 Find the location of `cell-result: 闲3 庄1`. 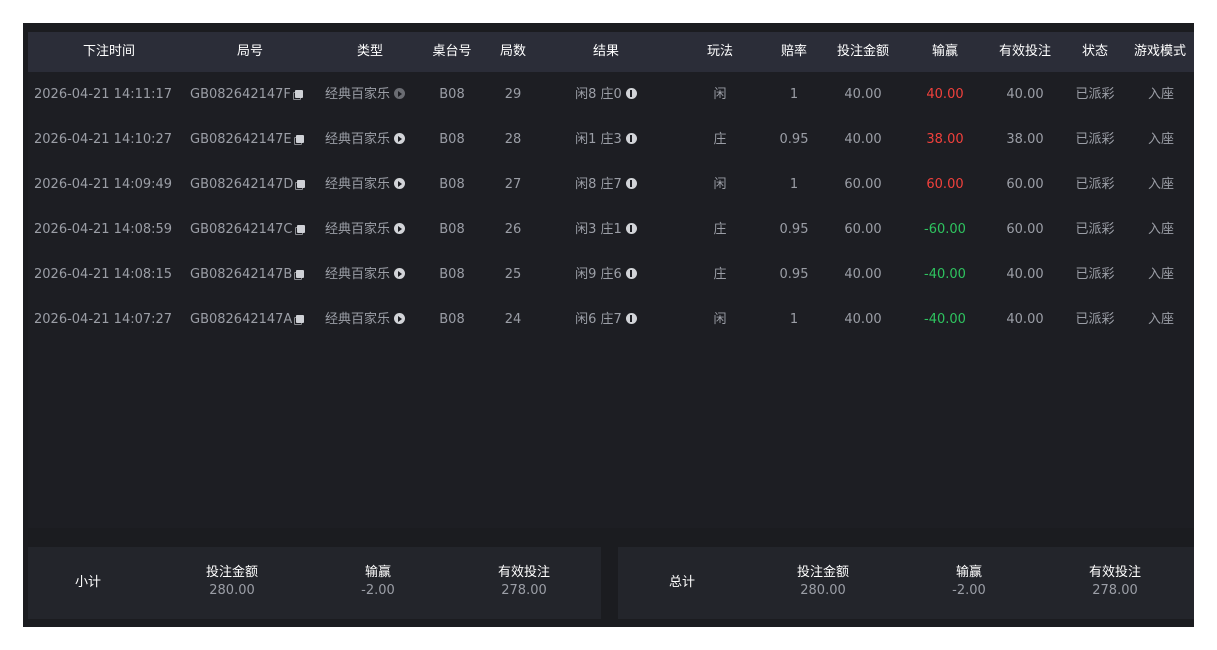

cell-result: 闲3 庄1 is located at coordinates (606, 229).